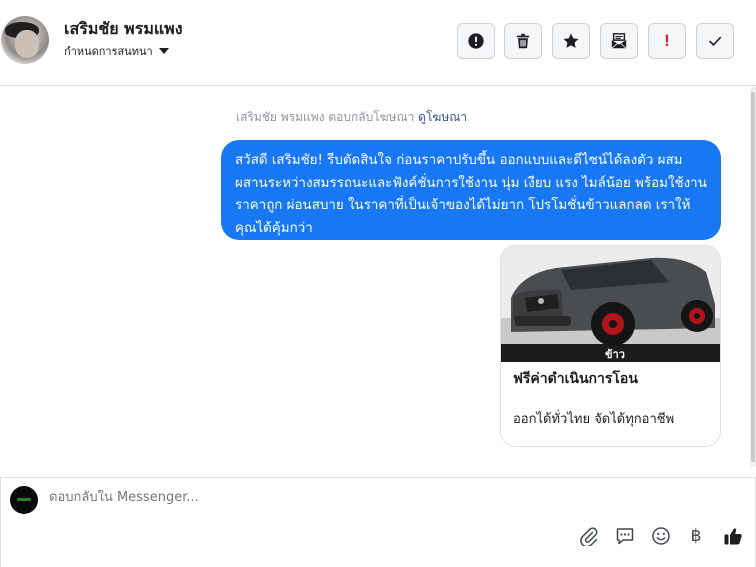 The image size is (756, 567). I want to click on check-icon, so click(715, 41).